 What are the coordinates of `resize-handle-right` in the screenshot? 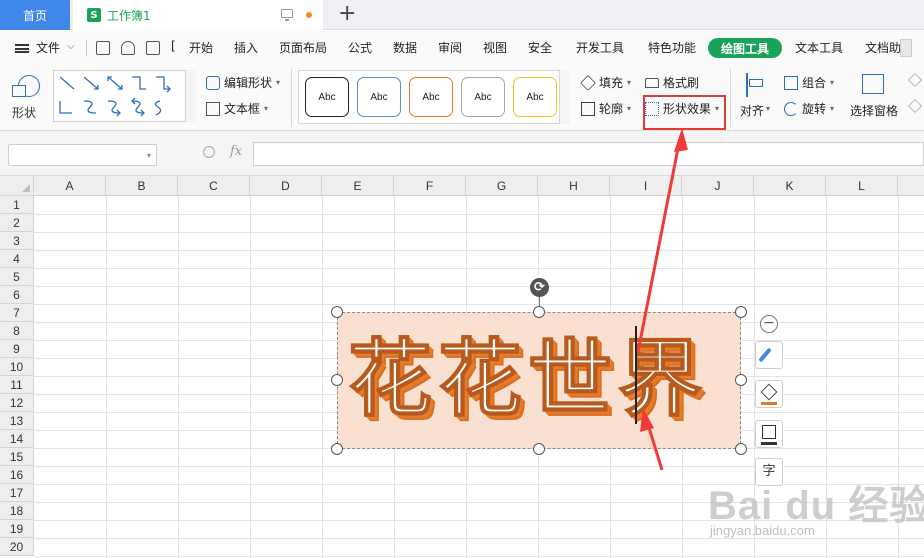 It's located at (741, 380).